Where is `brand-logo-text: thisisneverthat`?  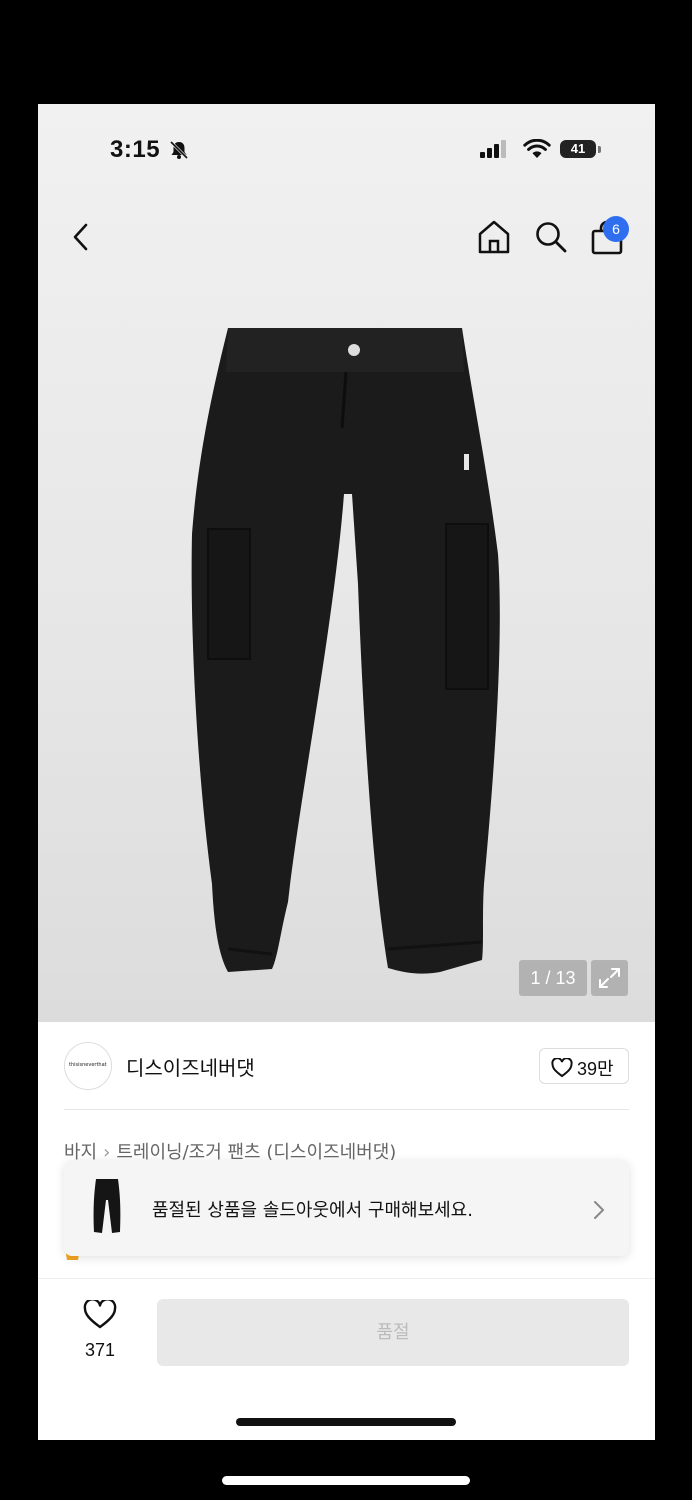 brand-logo-text: thisisneverthat is located at coordinates (88, 1065).